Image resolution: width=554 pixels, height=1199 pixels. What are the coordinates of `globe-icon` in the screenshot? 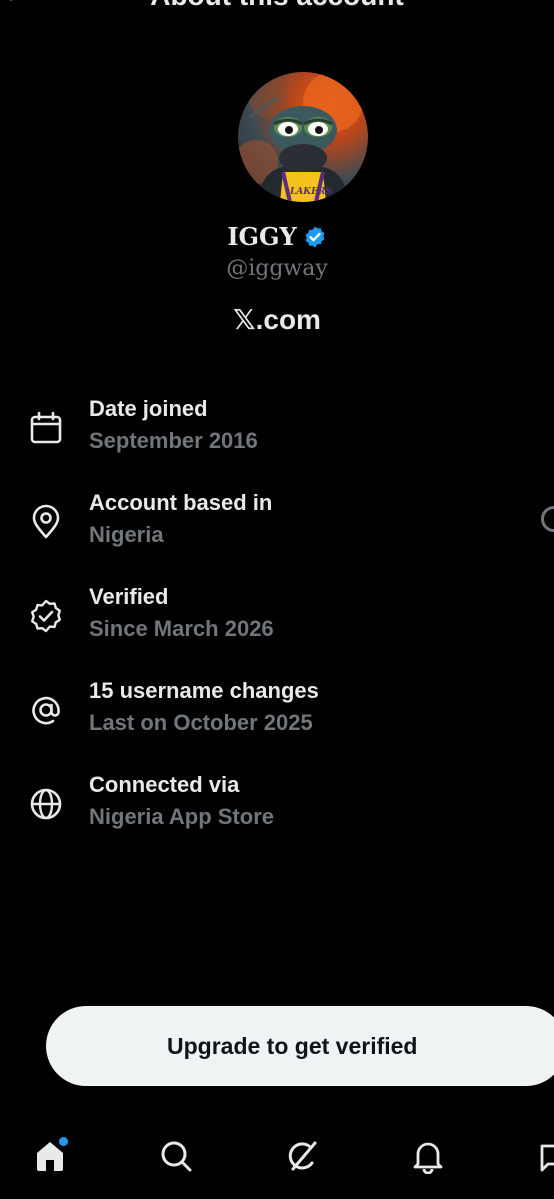 It's located at (46, 804).